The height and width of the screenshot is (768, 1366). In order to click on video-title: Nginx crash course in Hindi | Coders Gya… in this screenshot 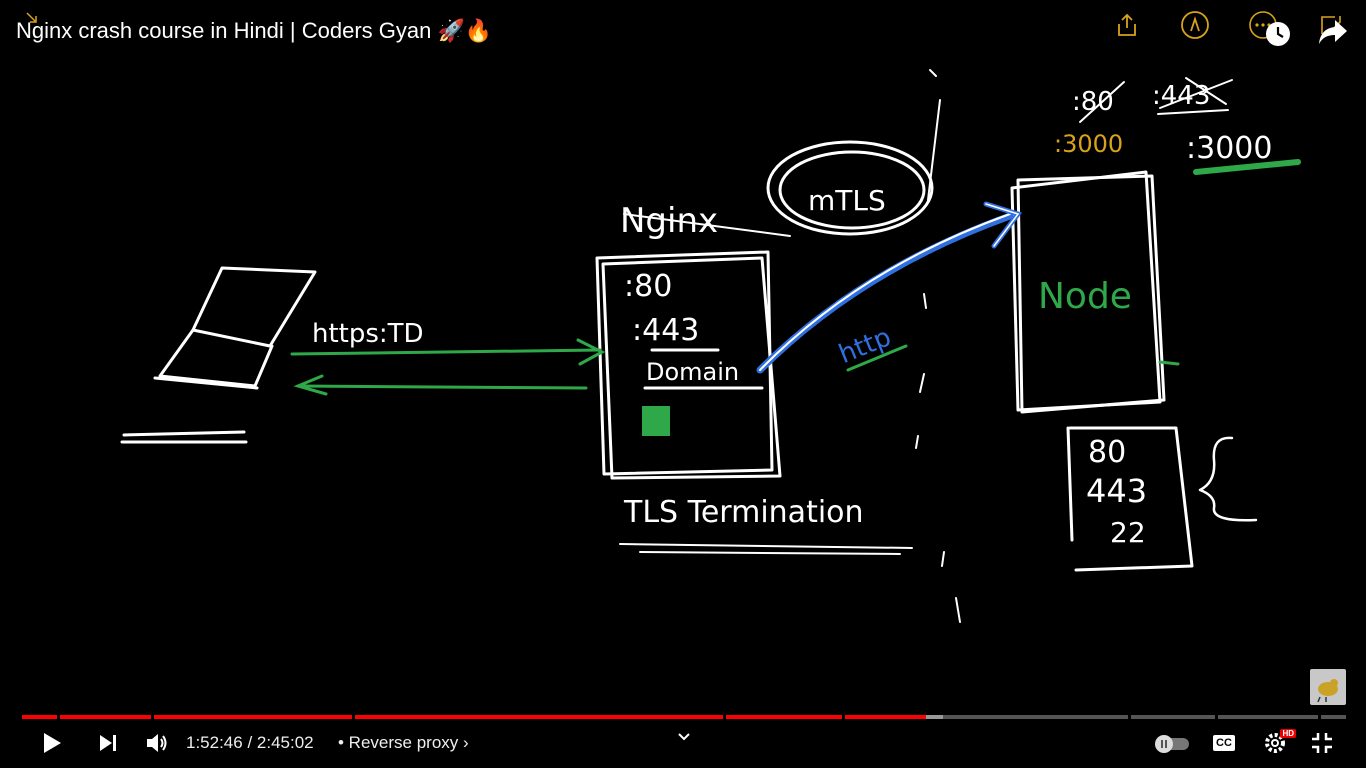, I will do `click(254, 31)`.